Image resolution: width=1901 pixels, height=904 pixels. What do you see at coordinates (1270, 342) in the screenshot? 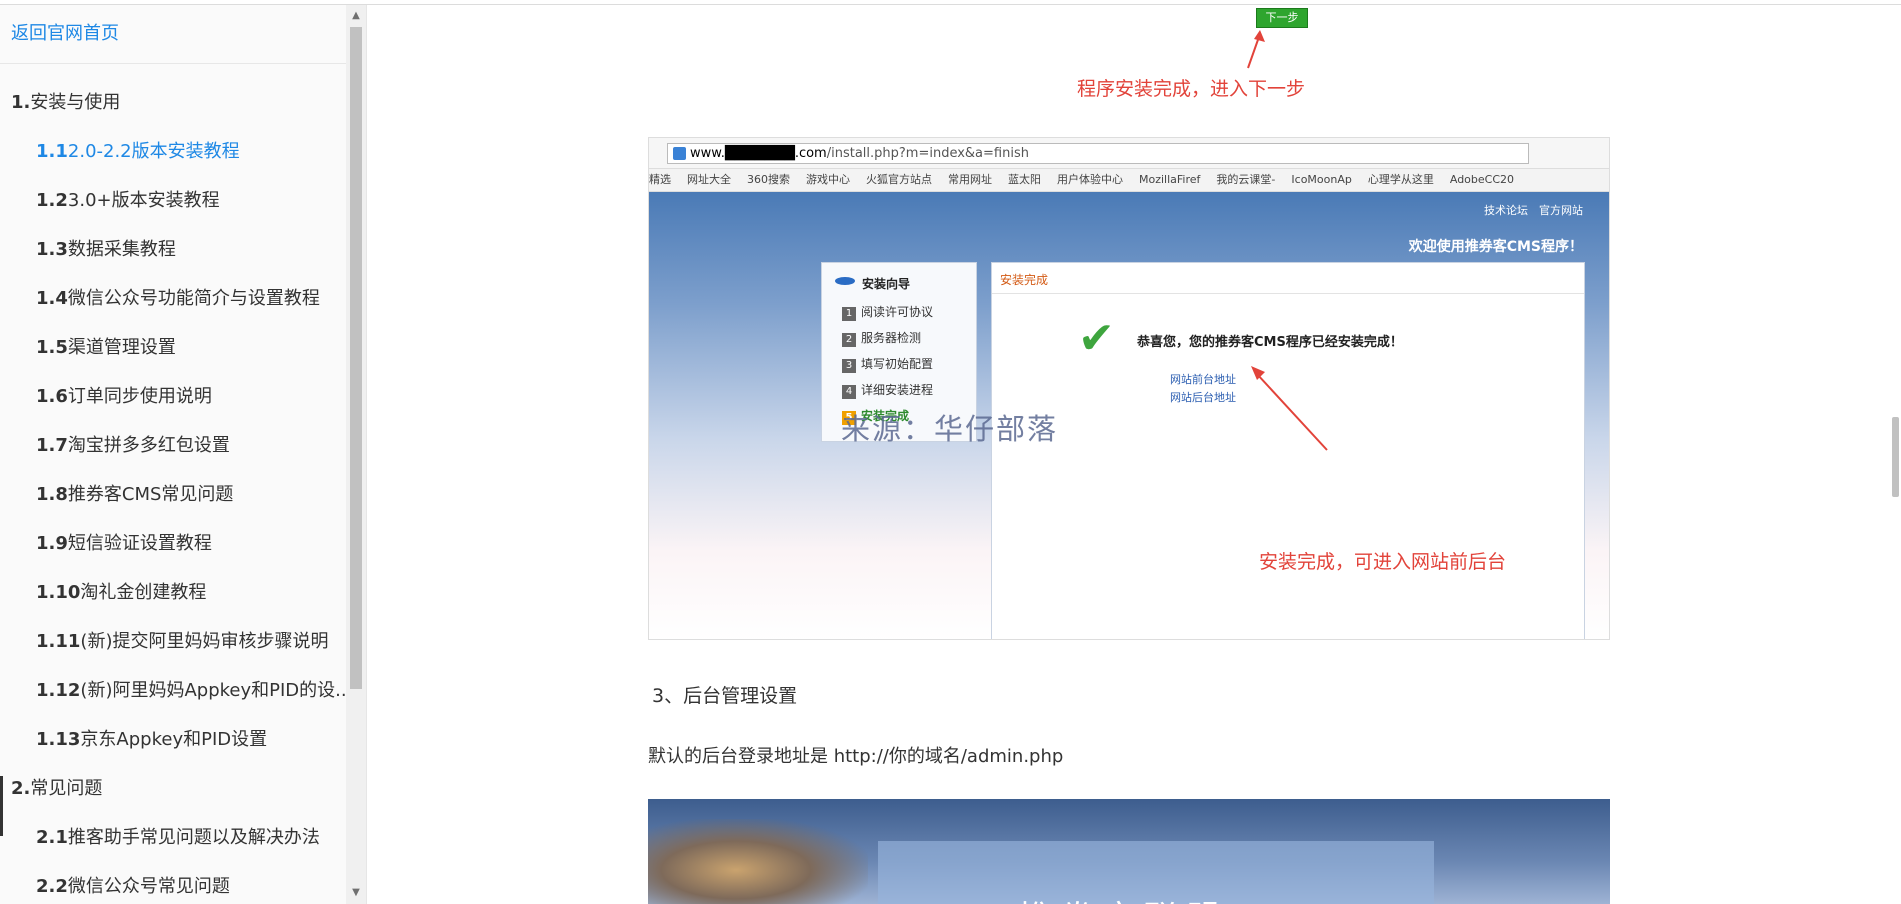
I see `congrats-text: 恭喜您，您的推券客CMS程序已经安装完成！` at bounding box center [1270, 342].